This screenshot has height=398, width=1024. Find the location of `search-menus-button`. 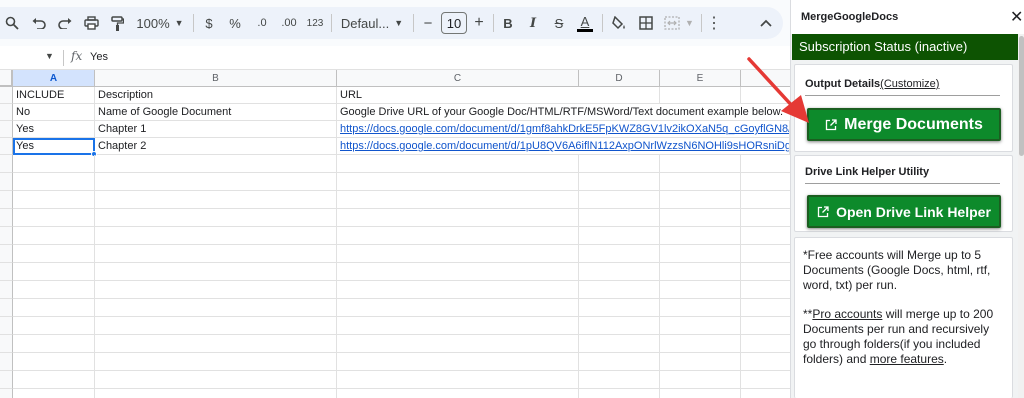

search-menus-button is located at coordinates (12, 23).